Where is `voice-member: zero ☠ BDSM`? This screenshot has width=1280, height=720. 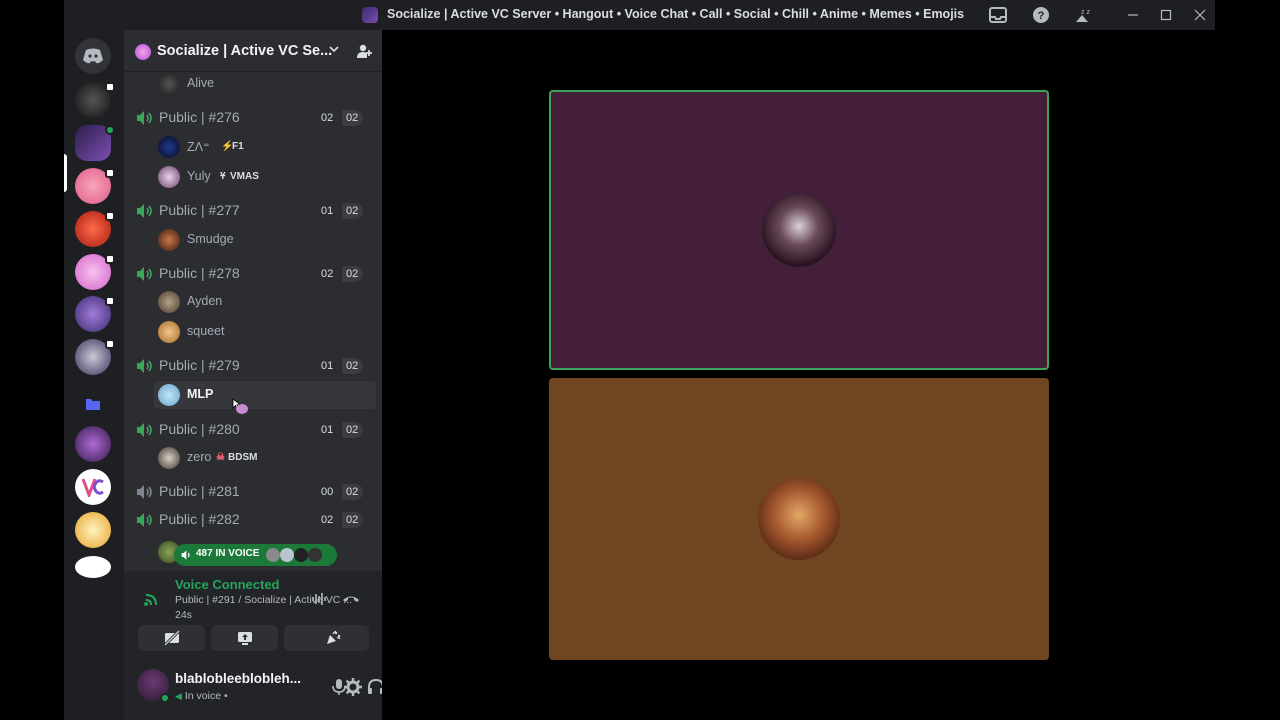 voice-member: zero ☠ BDSM is located at coordinates (267, 458).